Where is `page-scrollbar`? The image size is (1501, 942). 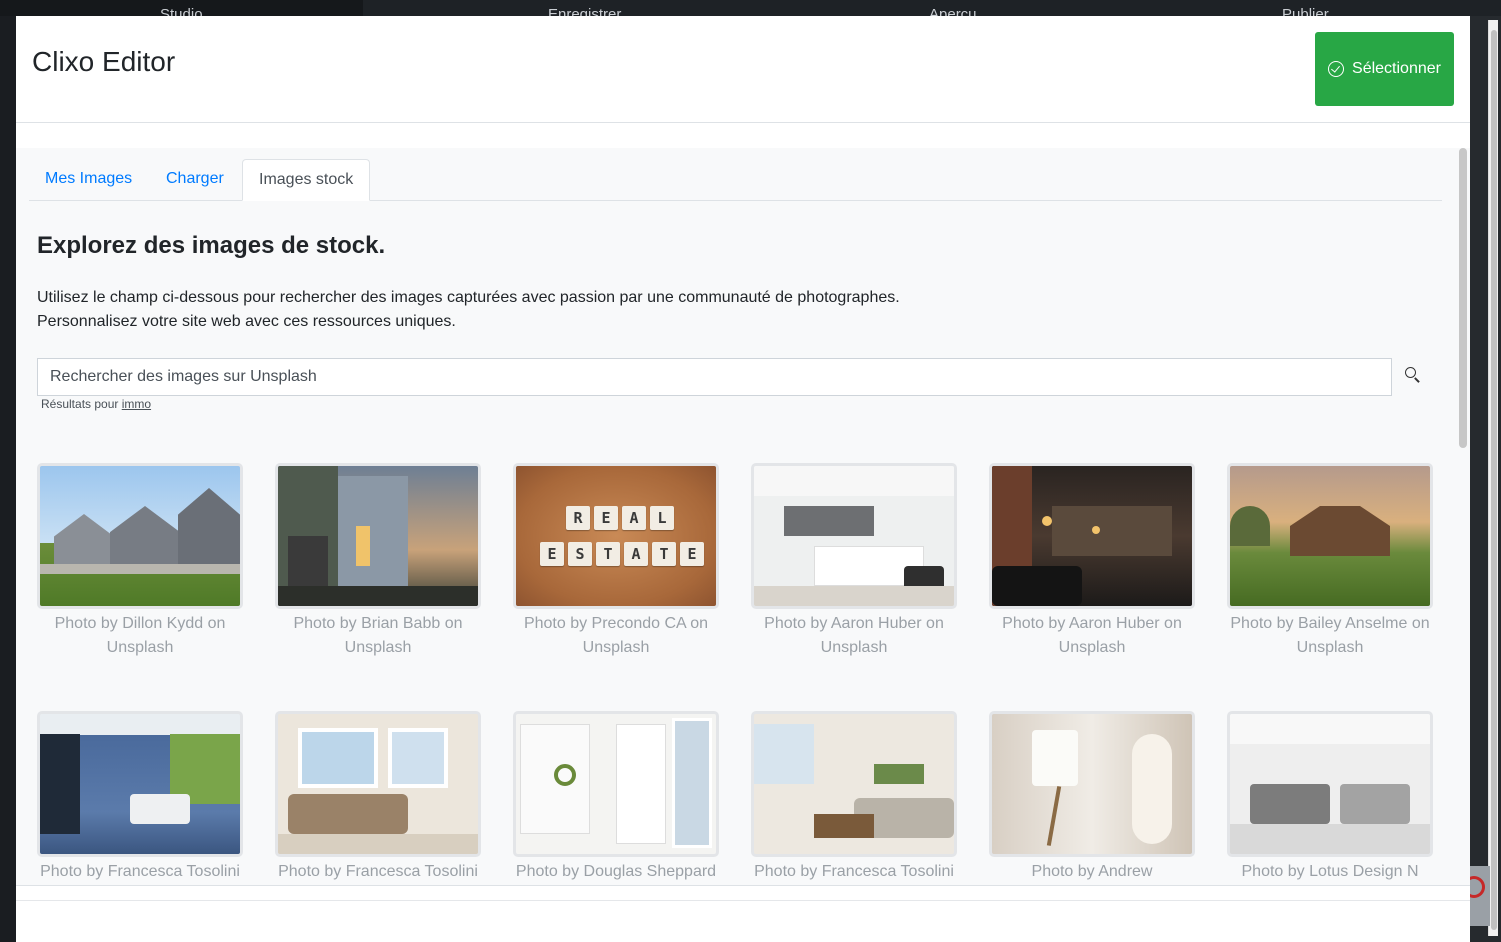
page-scrollbar is located at coordinates (1493, 478).